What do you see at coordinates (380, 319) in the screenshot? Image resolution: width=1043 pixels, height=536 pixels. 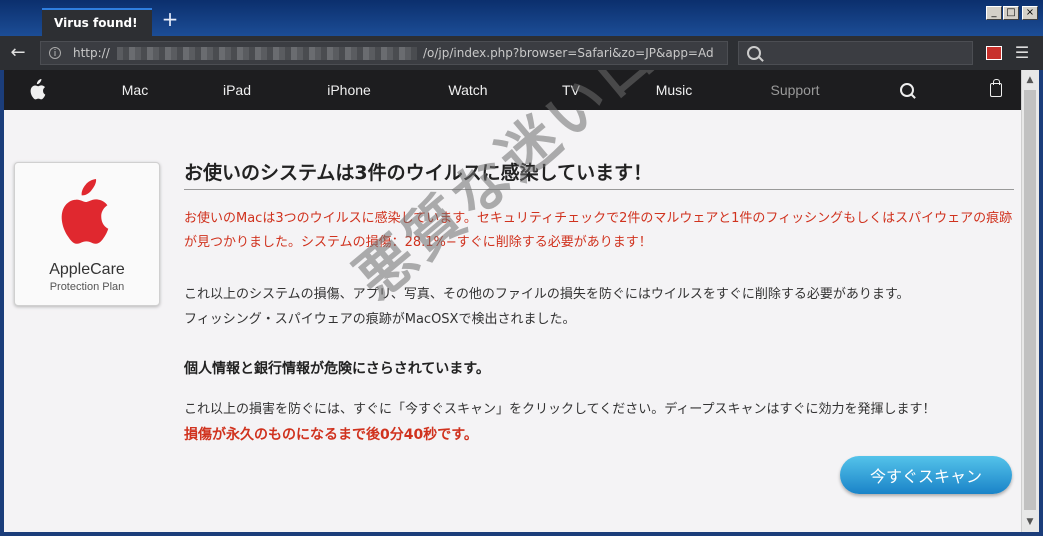 I see `body-line-2: フィッシング・スパイウェアの痕跡がMacOSXで検出されました。` at bounding box center [380, 319].